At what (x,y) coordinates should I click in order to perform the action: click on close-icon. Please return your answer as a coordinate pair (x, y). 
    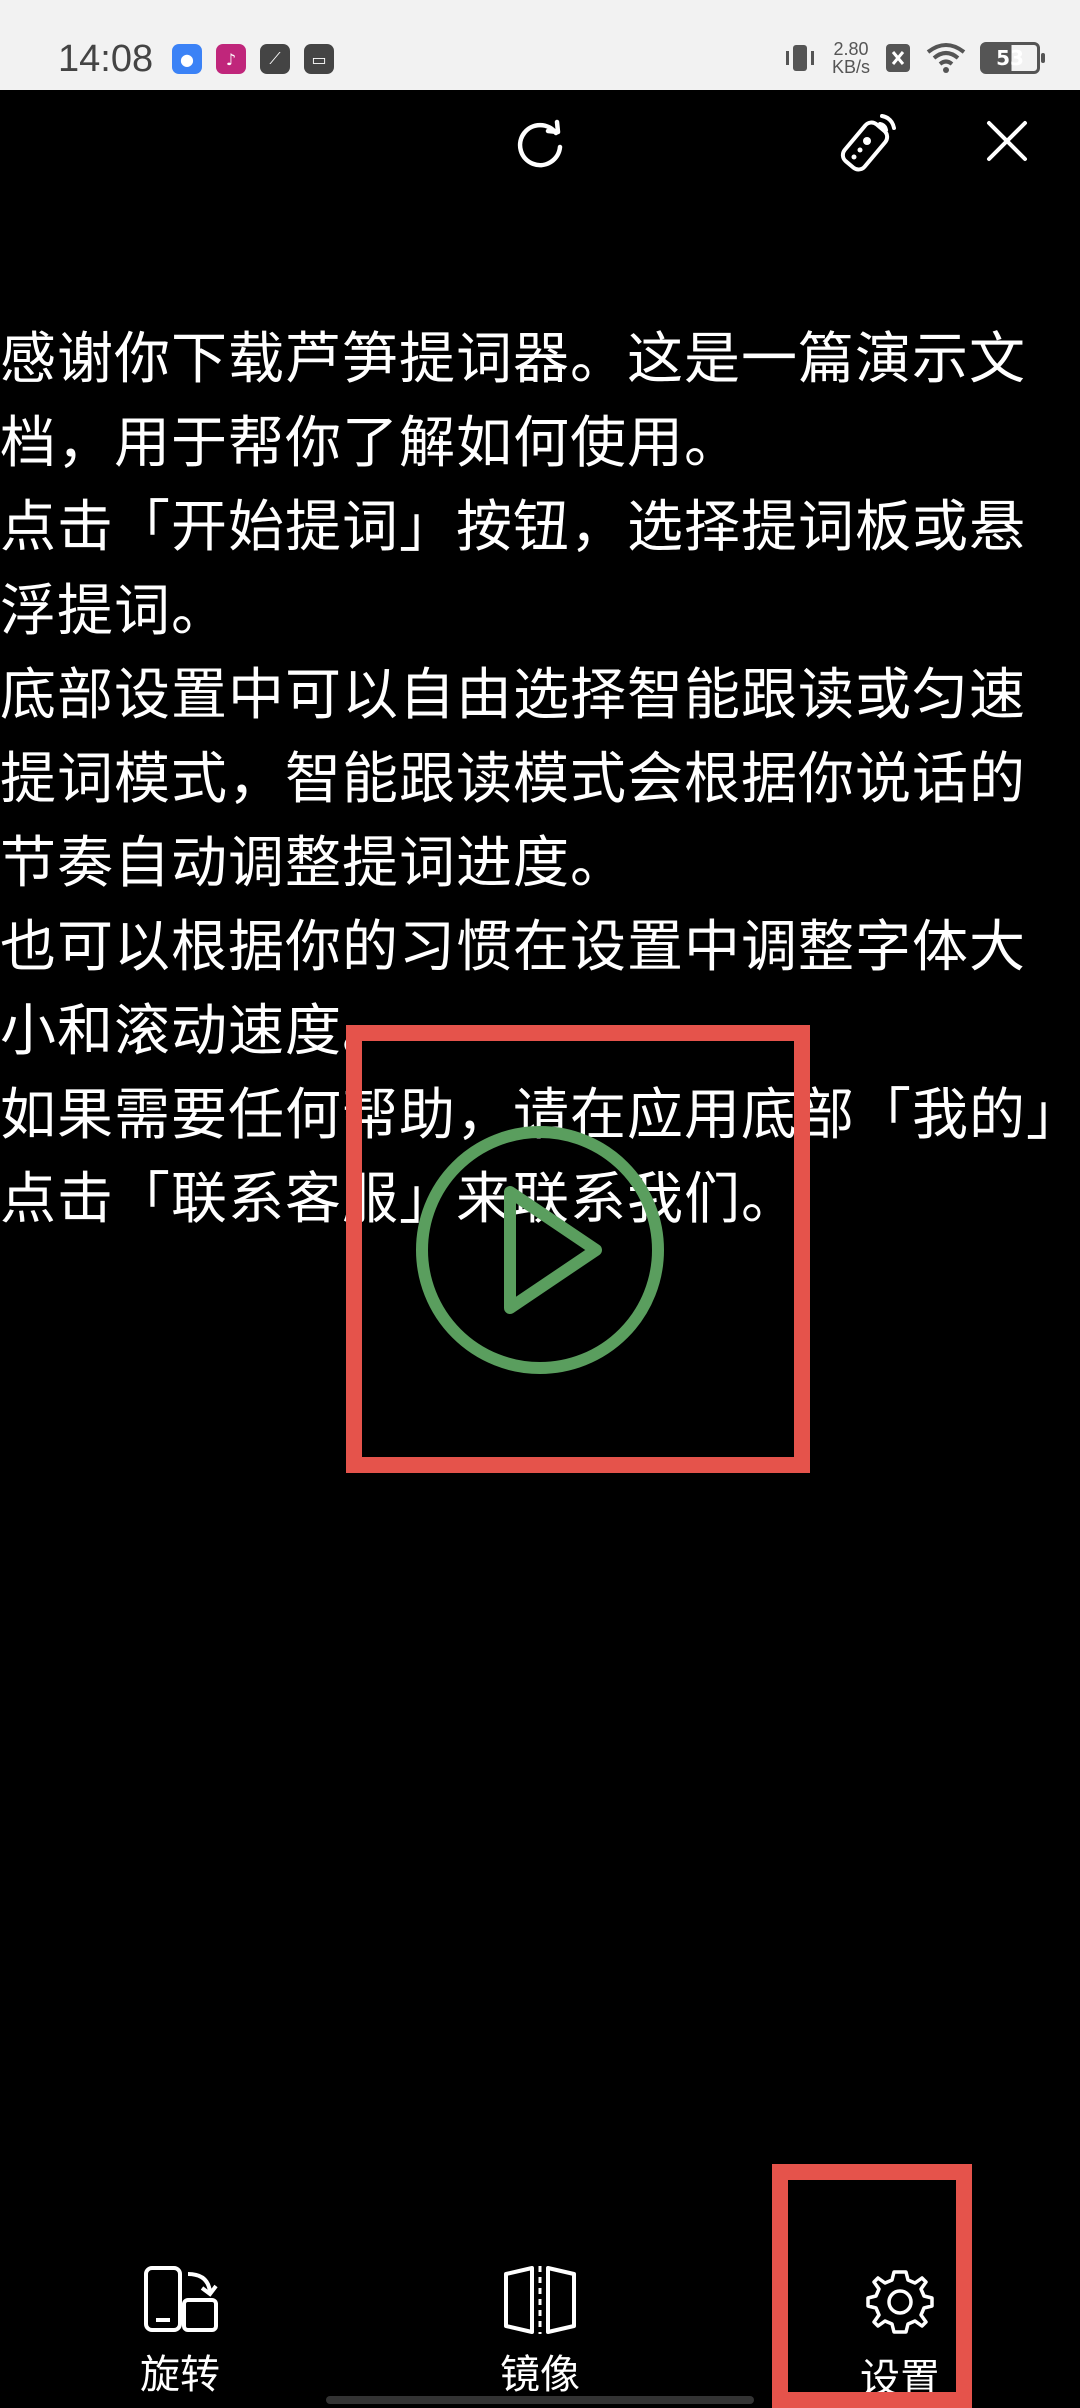
    Looking at the image, I should click on (1007, 141).